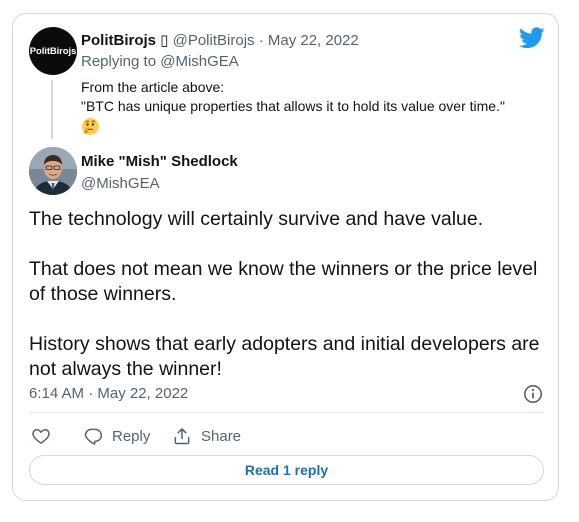 The image size is (579, 522). I want to click on replying-to: Replying to @MishGEA, so click(160, 61).